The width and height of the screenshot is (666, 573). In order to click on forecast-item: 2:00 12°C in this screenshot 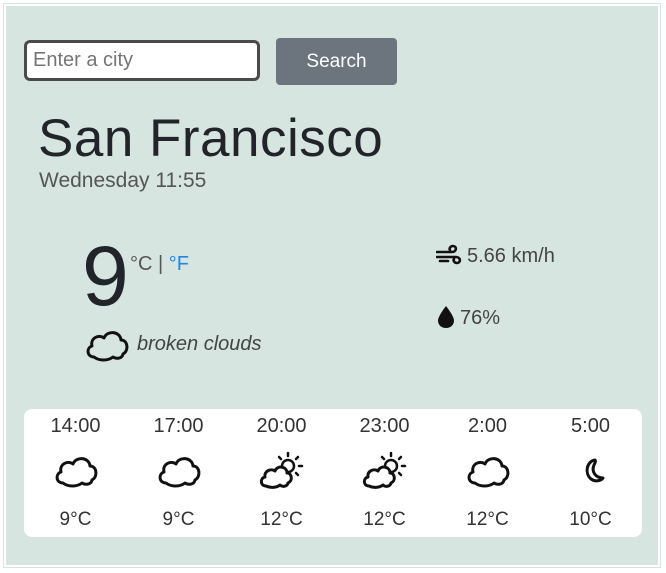, I will do `click(487, 473)`.